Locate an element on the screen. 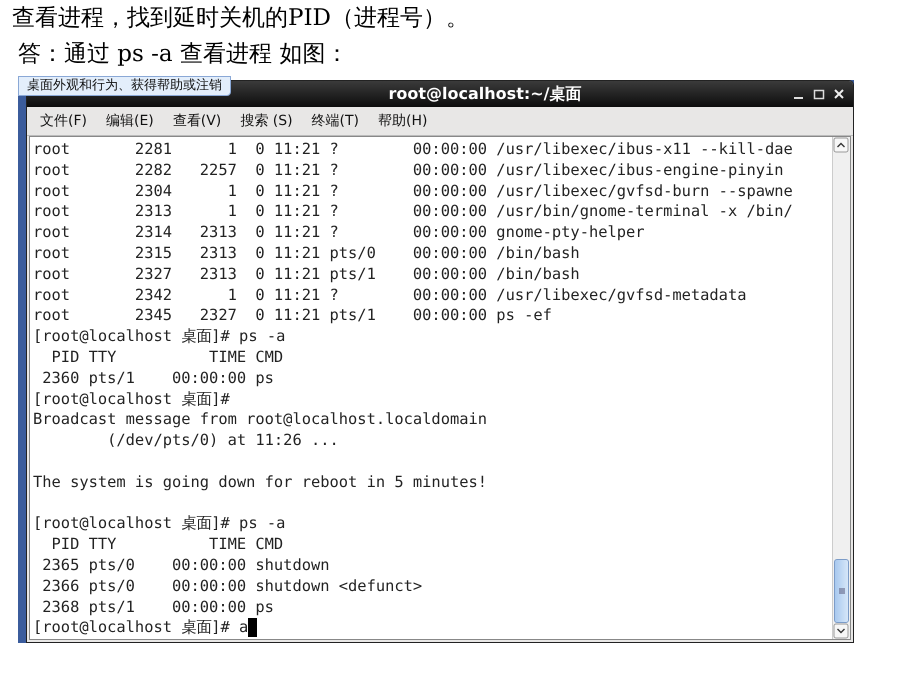 This screenshot has height=673, width=922. menu-item: 编辑(E) is located at coordinates (131, 121).